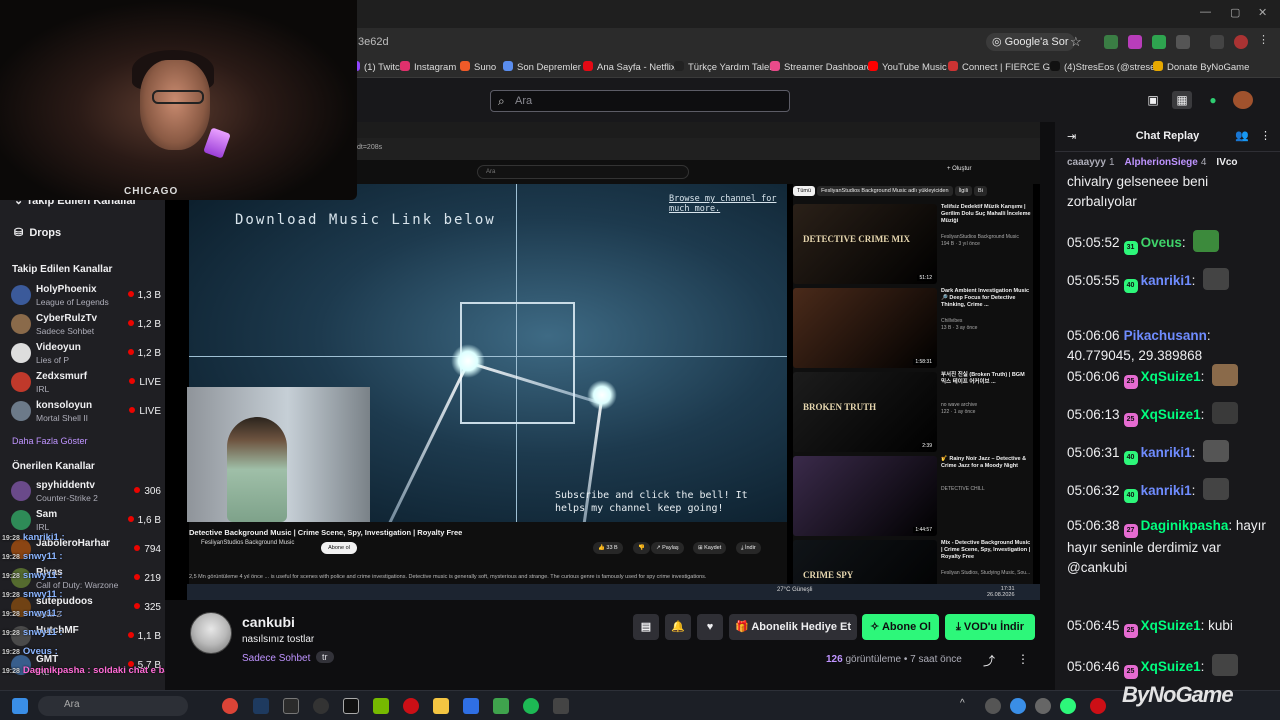 Image resolution: width=1280 pixels, height=720 pixels. Describe the element at coordinates (1205, 12) in the screenshot. I see `minimize-icon: —` at that location.